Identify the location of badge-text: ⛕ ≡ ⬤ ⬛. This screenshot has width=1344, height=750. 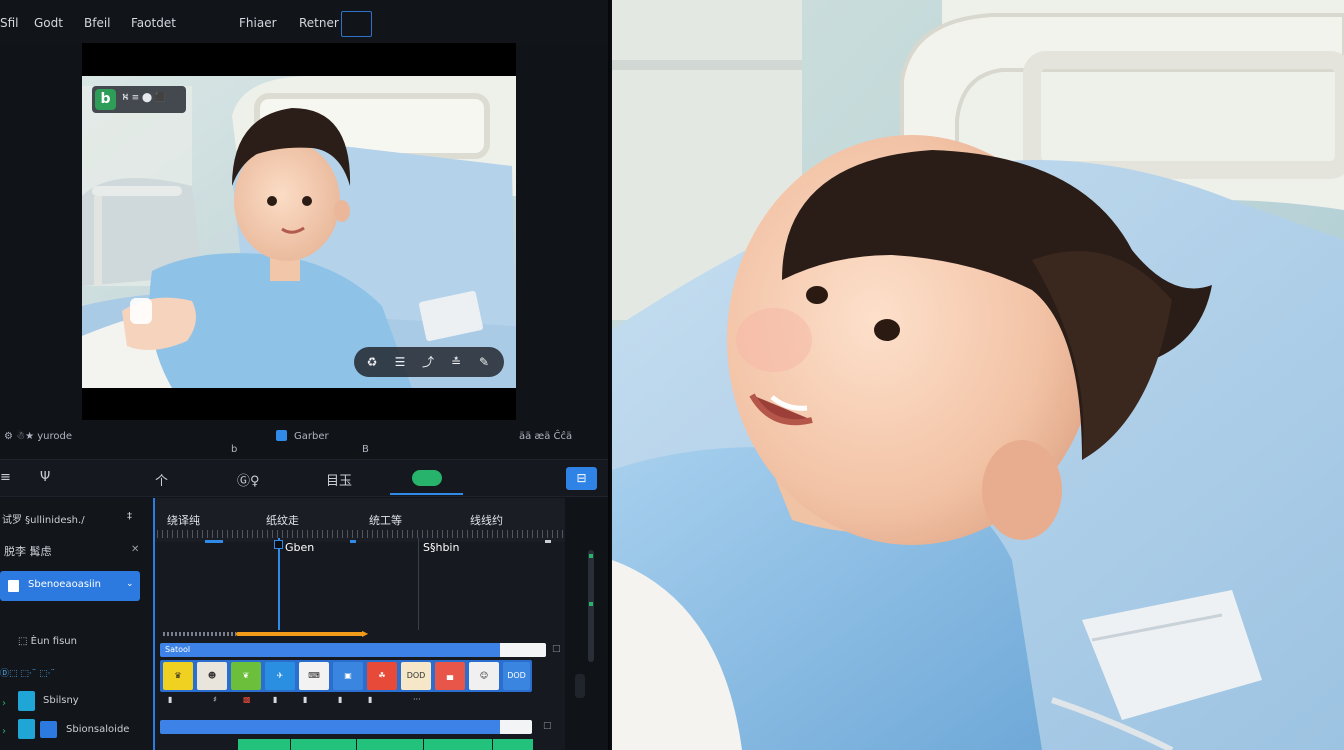
(144, 98).